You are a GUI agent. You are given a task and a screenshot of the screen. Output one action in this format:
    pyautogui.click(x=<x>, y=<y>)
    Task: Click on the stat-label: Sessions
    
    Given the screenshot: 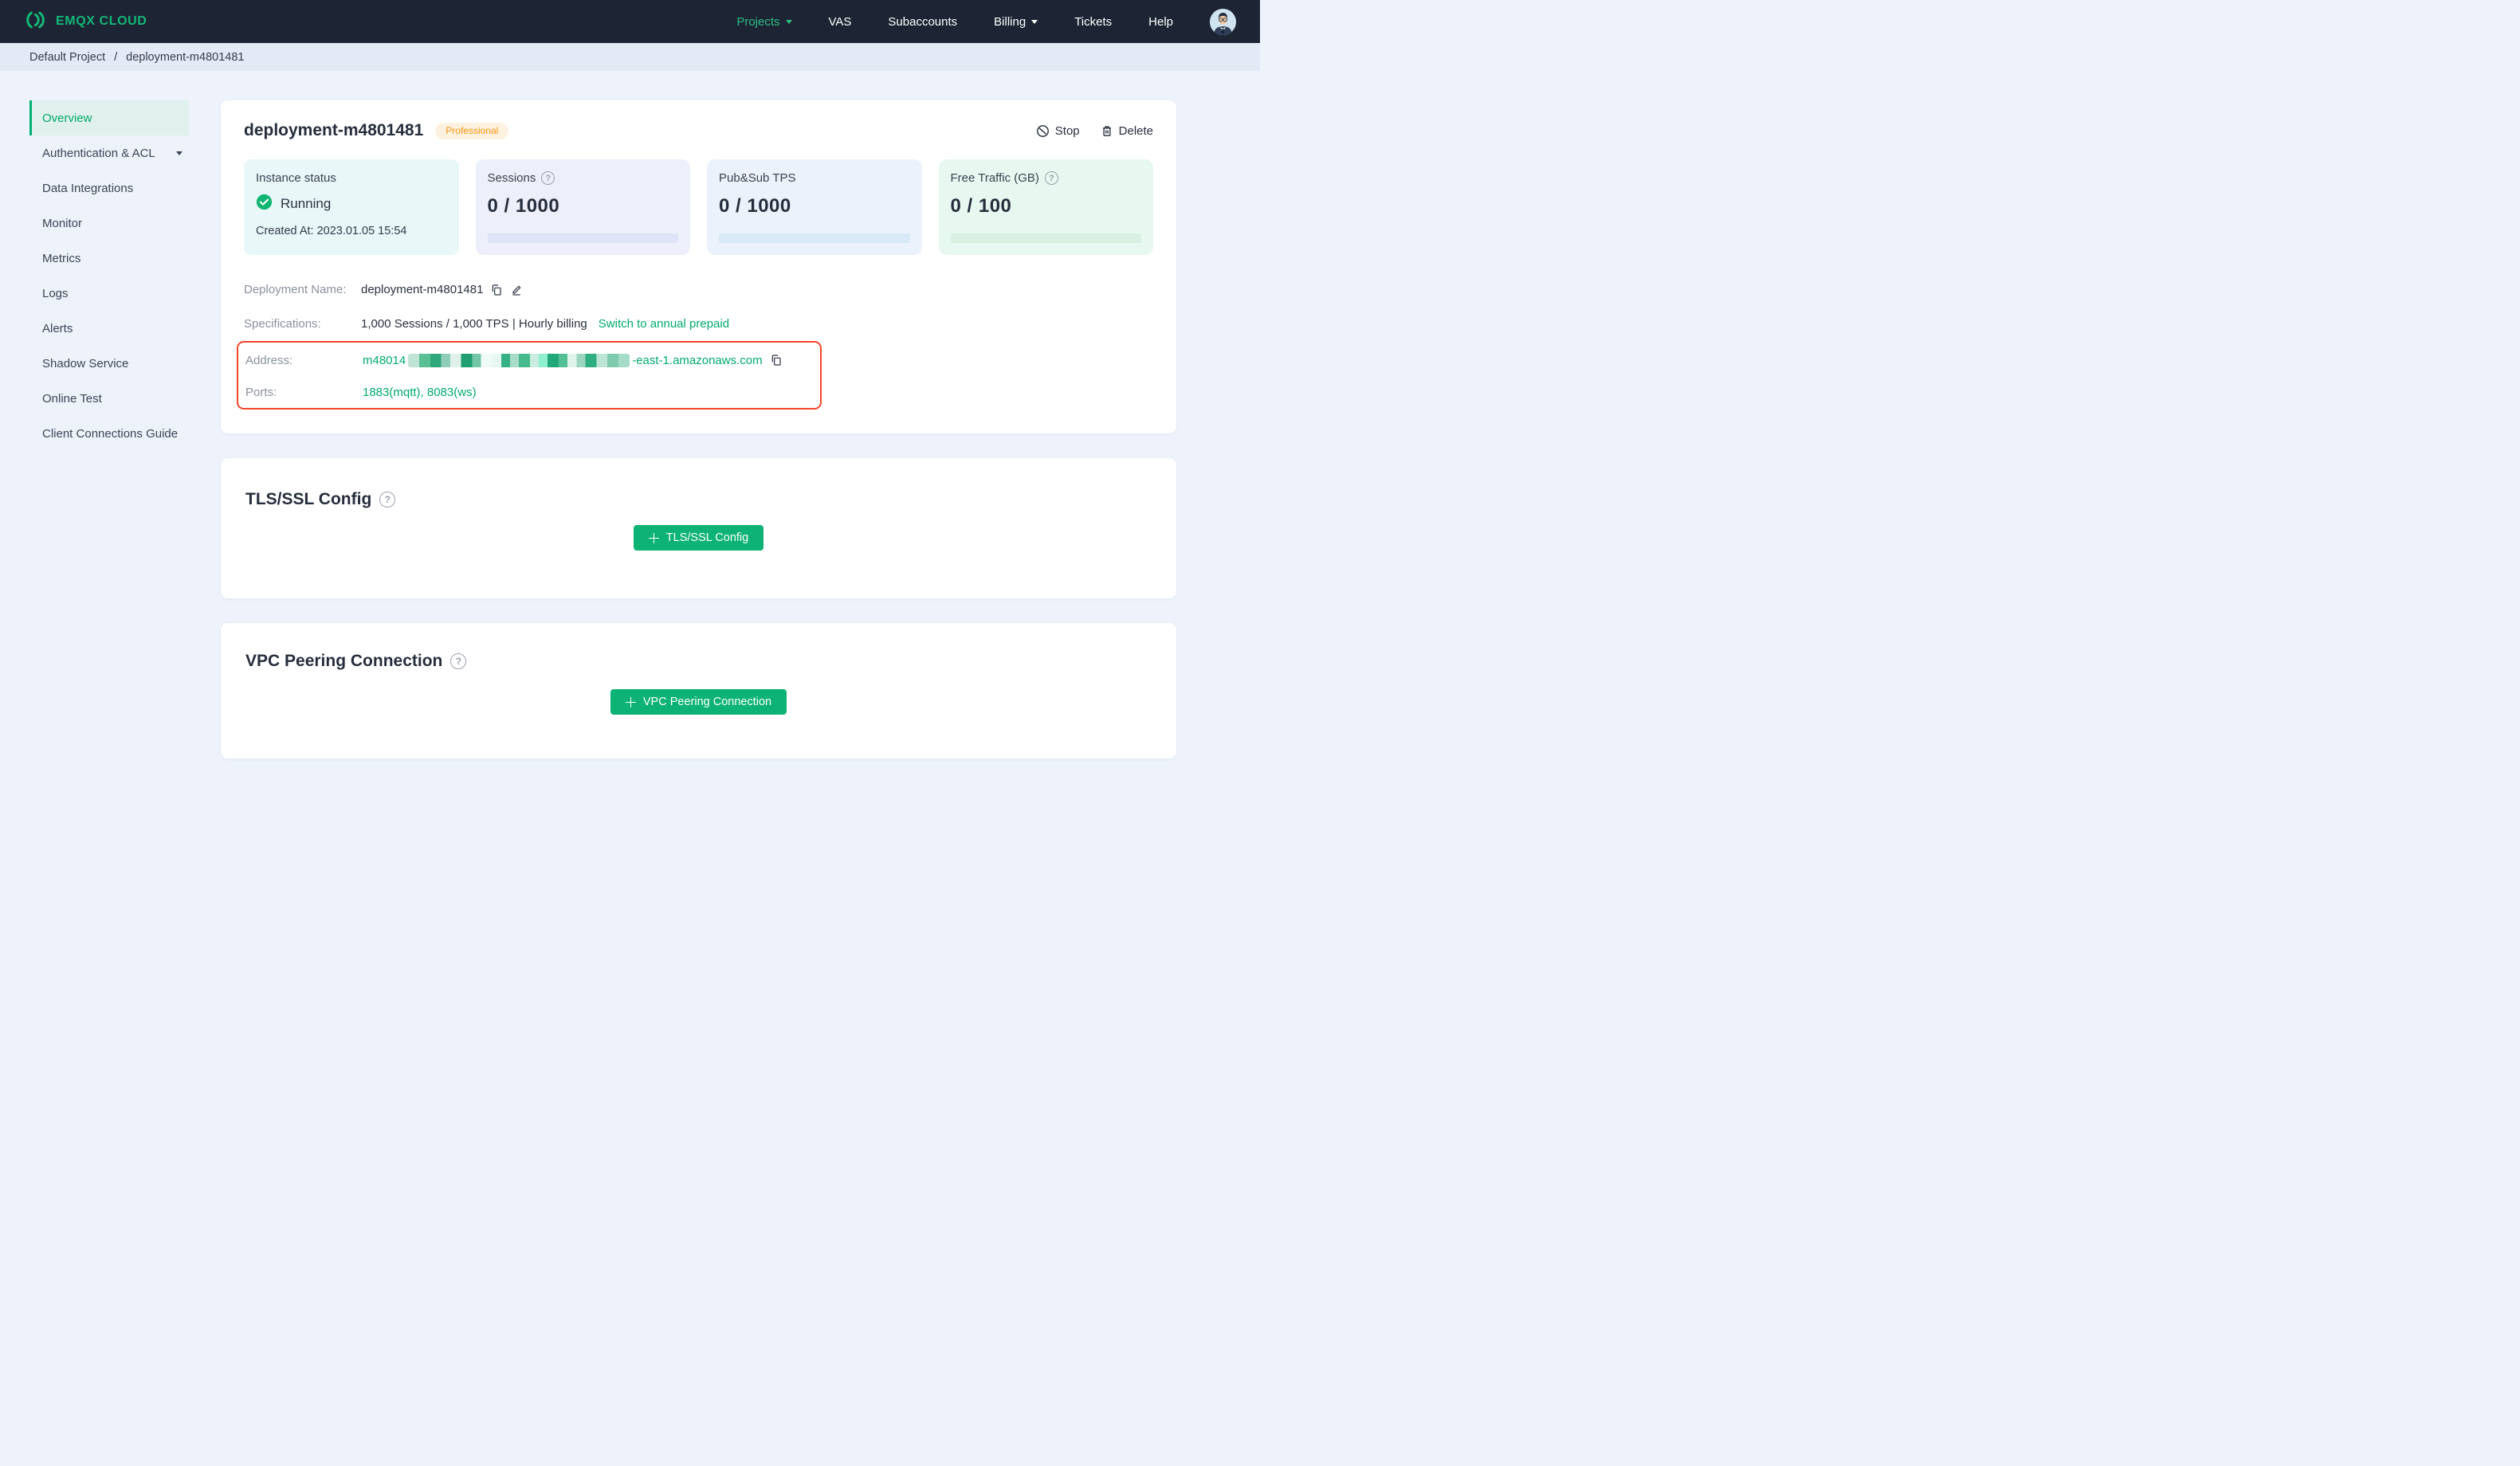 What is the action you would take?
    pyautogui.click(x=512, y=178)
    